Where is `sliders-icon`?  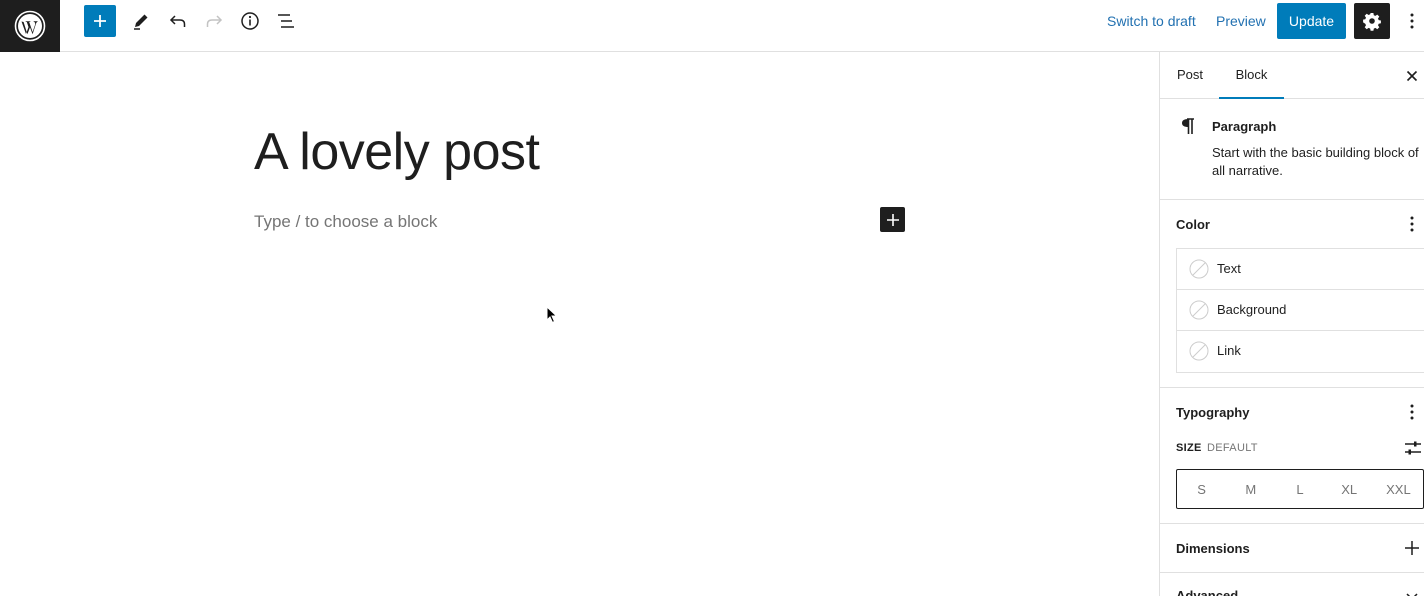
sliders-icon is located at coordinates (1413, 448).